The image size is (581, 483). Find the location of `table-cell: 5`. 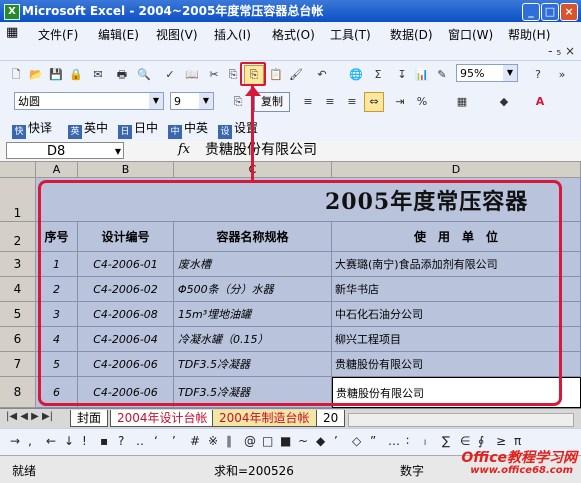

table-cell: 5 is located at coordinates (57, 364).